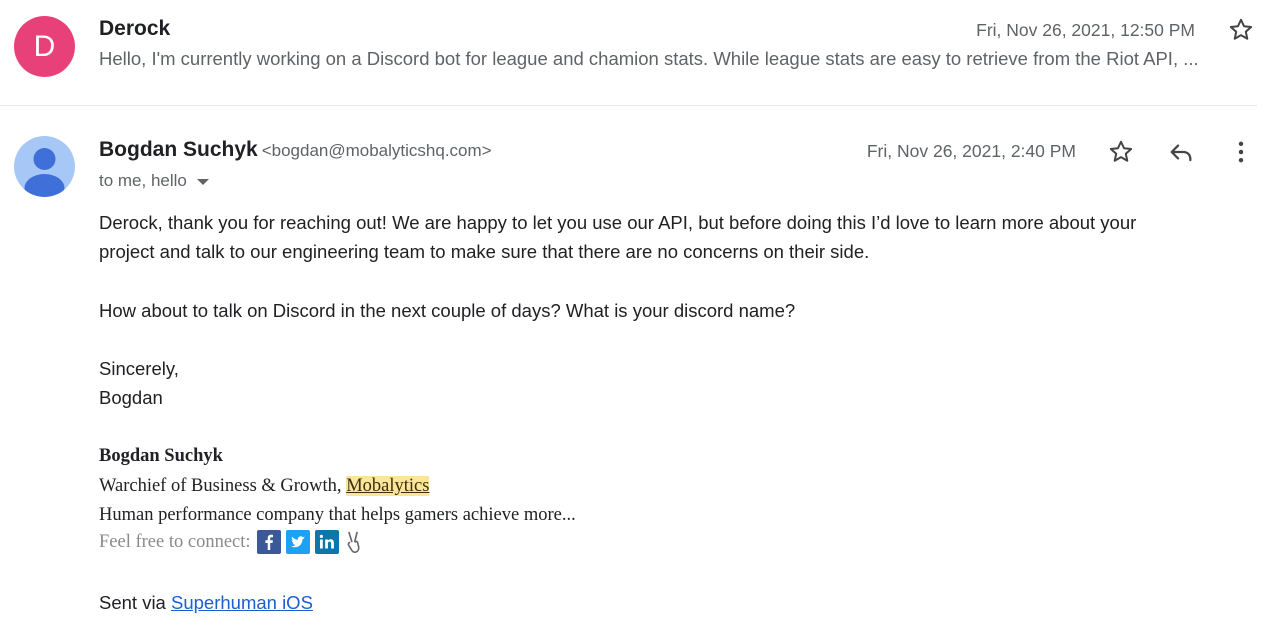  Describe the element at coordinates (268, 542) in the screenshot. I see `facebook-icon` at that location.